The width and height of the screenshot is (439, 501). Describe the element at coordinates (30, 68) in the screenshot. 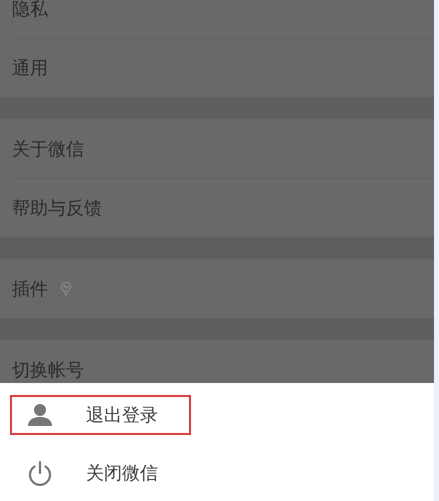

I see `settings-item: 通用` at that location.